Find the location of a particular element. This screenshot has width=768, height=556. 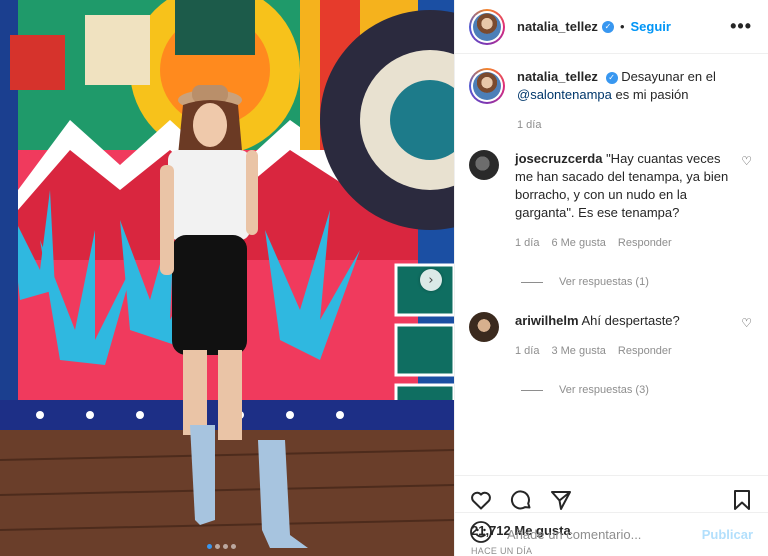

carousel-next-button: › is located at coordinates (431, 280).